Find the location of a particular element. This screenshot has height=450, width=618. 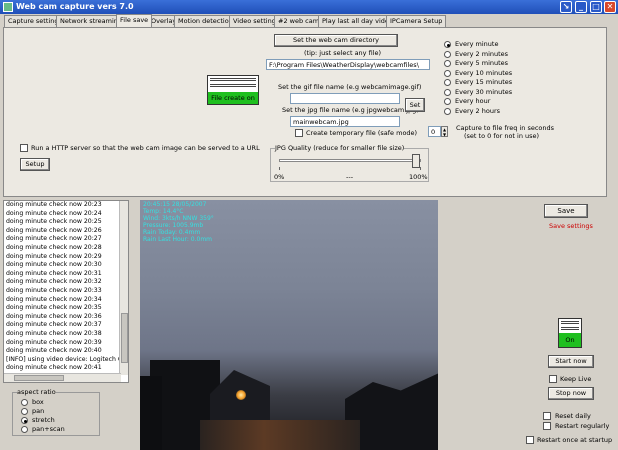

window-title: Web cam capture vers 7.0 is located at coordinates (75, 6).